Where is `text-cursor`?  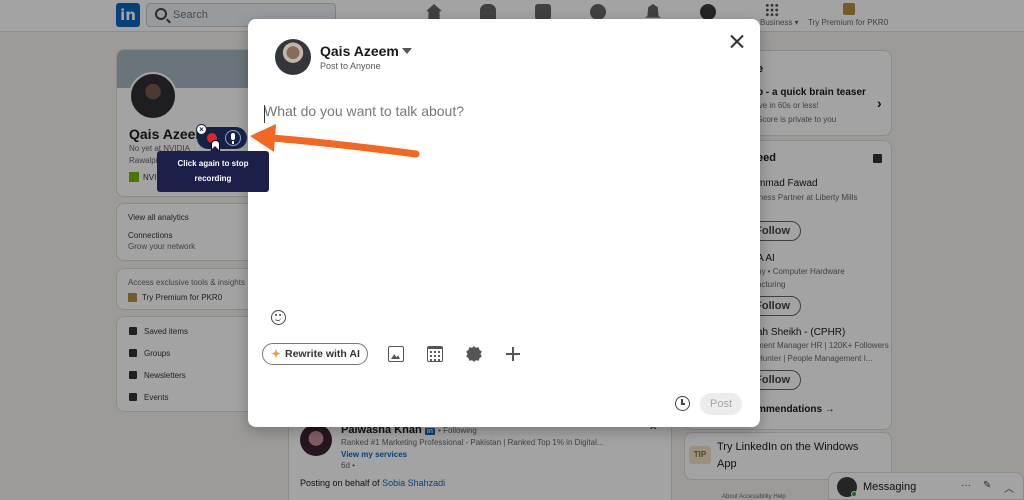
text-cursor is located at coordinates (264, 114).